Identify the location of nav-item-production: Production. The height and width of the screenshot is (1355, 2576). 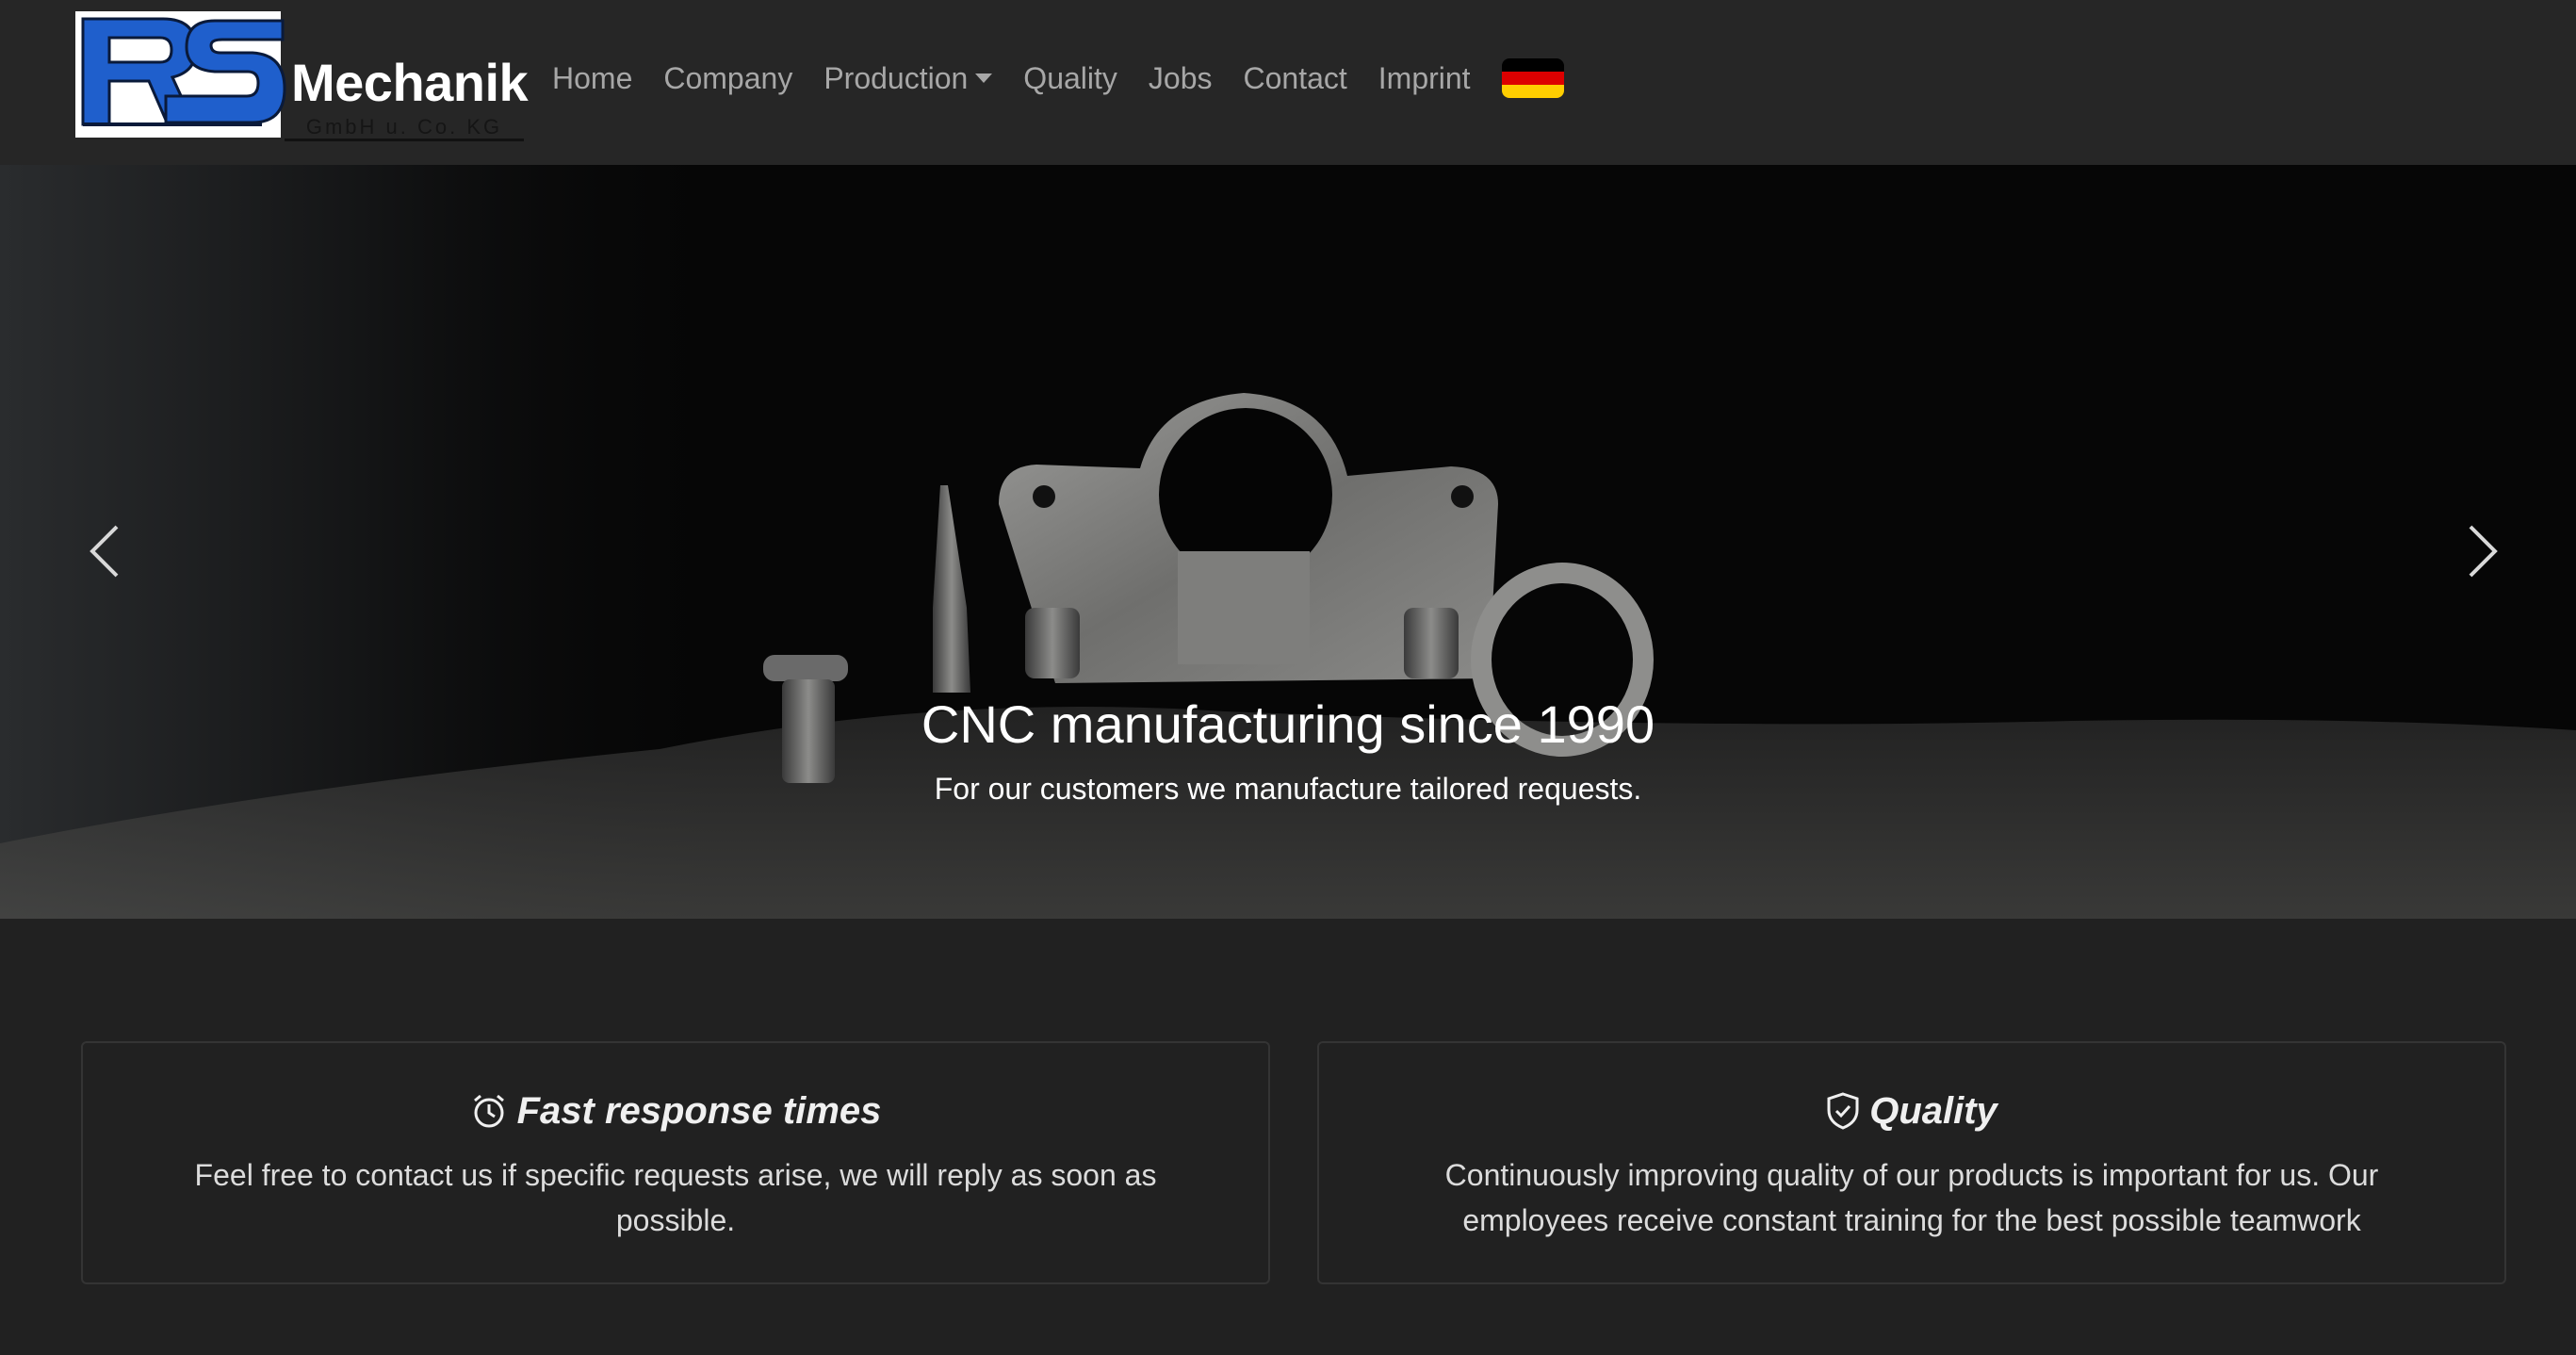
(908, 78).